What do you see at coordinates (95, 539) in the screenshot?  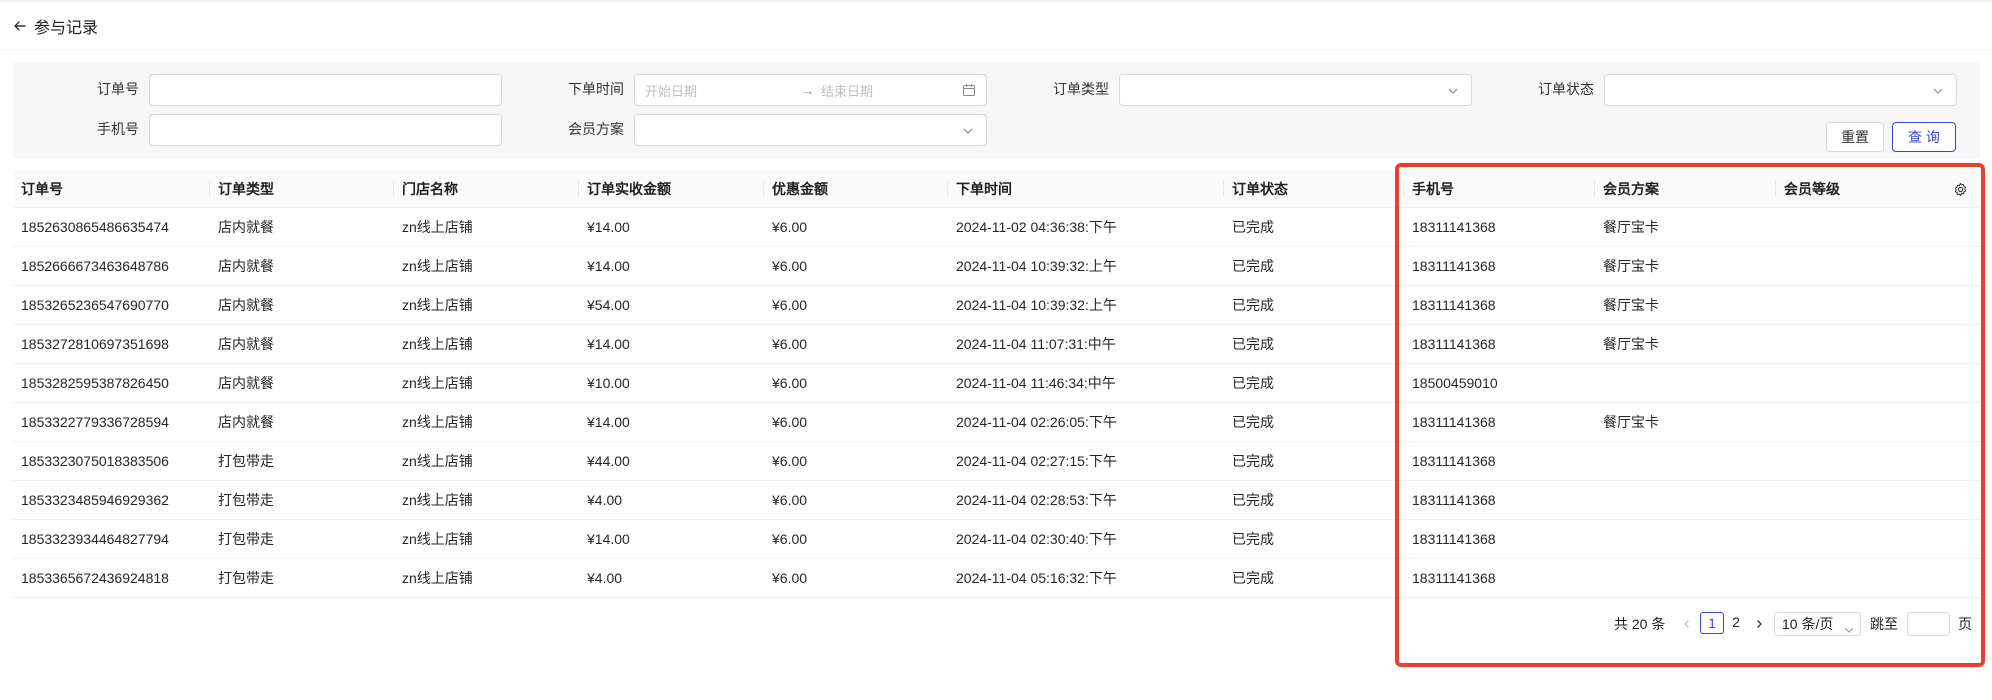 I see `cell-order-no: 1853323934464827794` at bounding box center [95, 539].